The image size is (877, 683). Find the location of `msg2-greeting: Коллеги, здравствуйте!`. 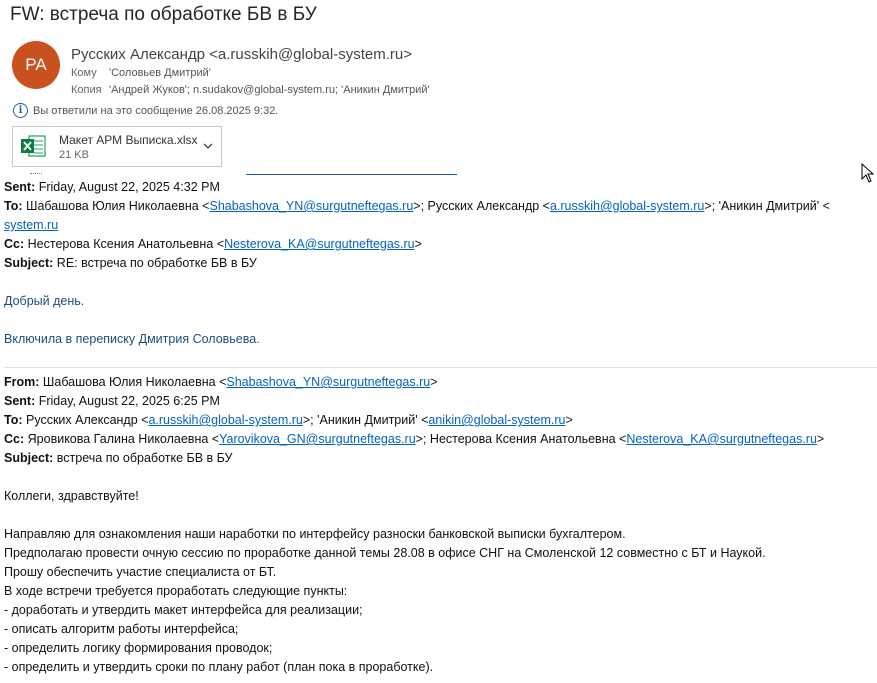

msg2-greeting: Коллеги, здравствуйте! is located at coordinates (71, 496).